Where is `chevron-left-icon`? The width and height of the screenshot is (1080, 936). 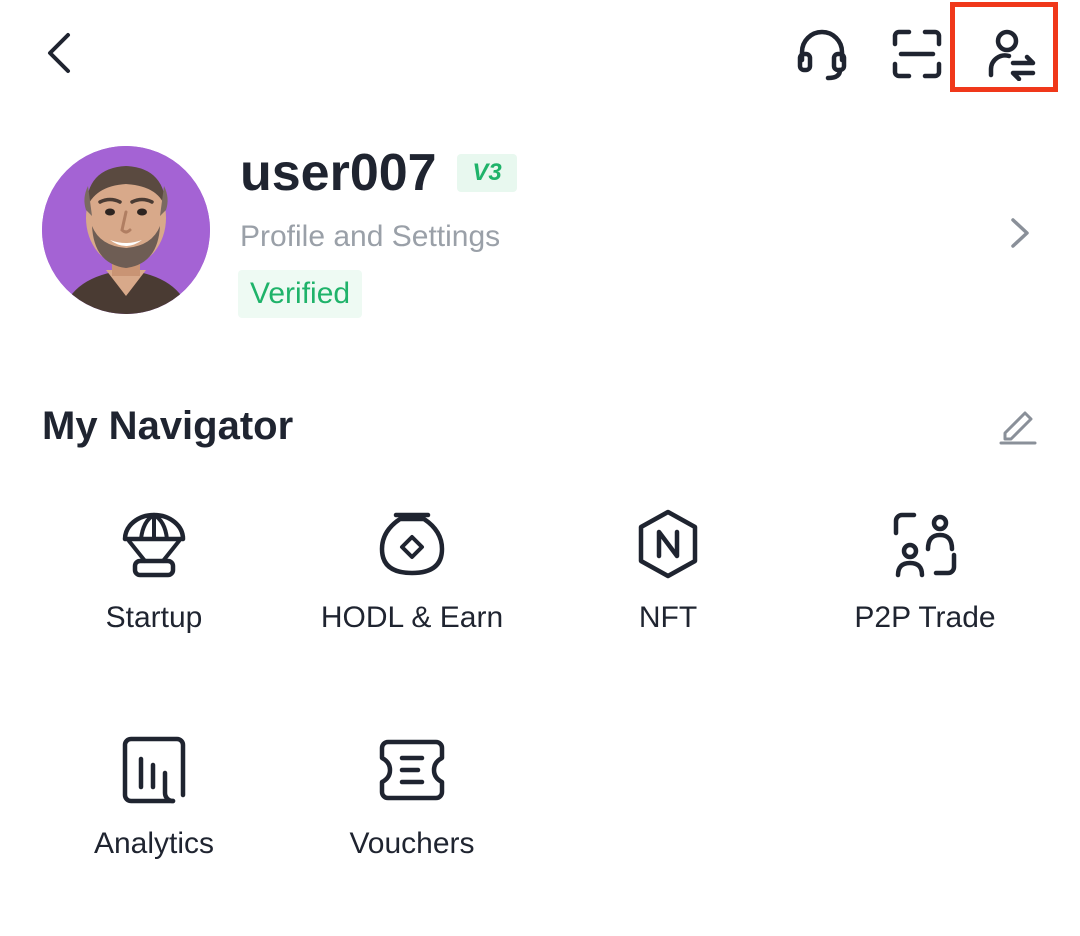 chevron-left-icon is located at coordinates (59, 53).